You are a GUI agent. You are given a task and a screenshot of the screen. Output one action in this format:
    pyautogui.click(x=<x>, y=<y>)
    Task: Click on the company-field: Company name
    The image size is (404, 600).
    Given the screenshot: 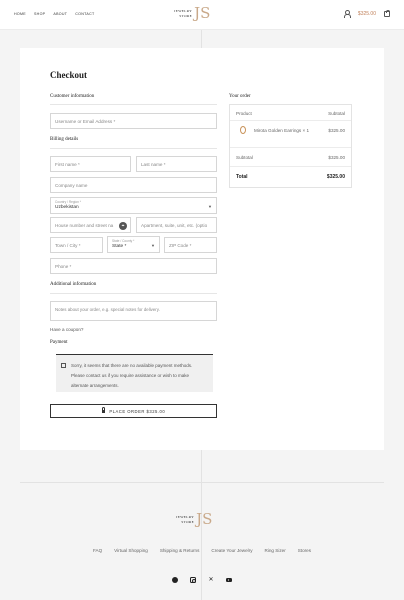 What is the action you would take?
    pyautogui.click(x=133, y=185)
    